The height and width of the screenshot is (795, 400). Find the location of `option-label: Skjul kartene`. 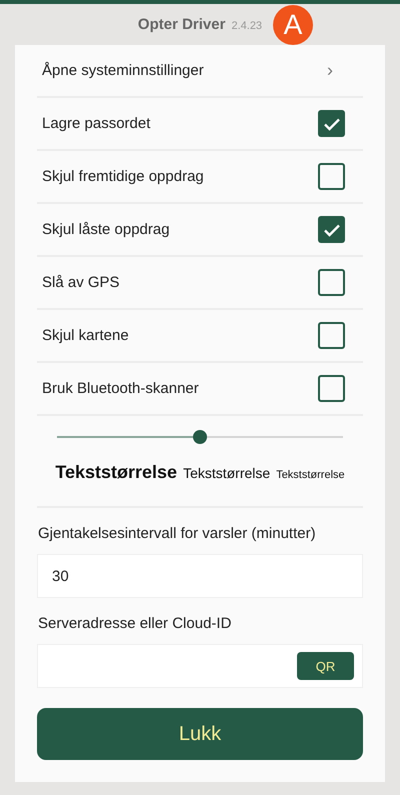

option-label: Skjul kartene is located at coordinates (85, 335).